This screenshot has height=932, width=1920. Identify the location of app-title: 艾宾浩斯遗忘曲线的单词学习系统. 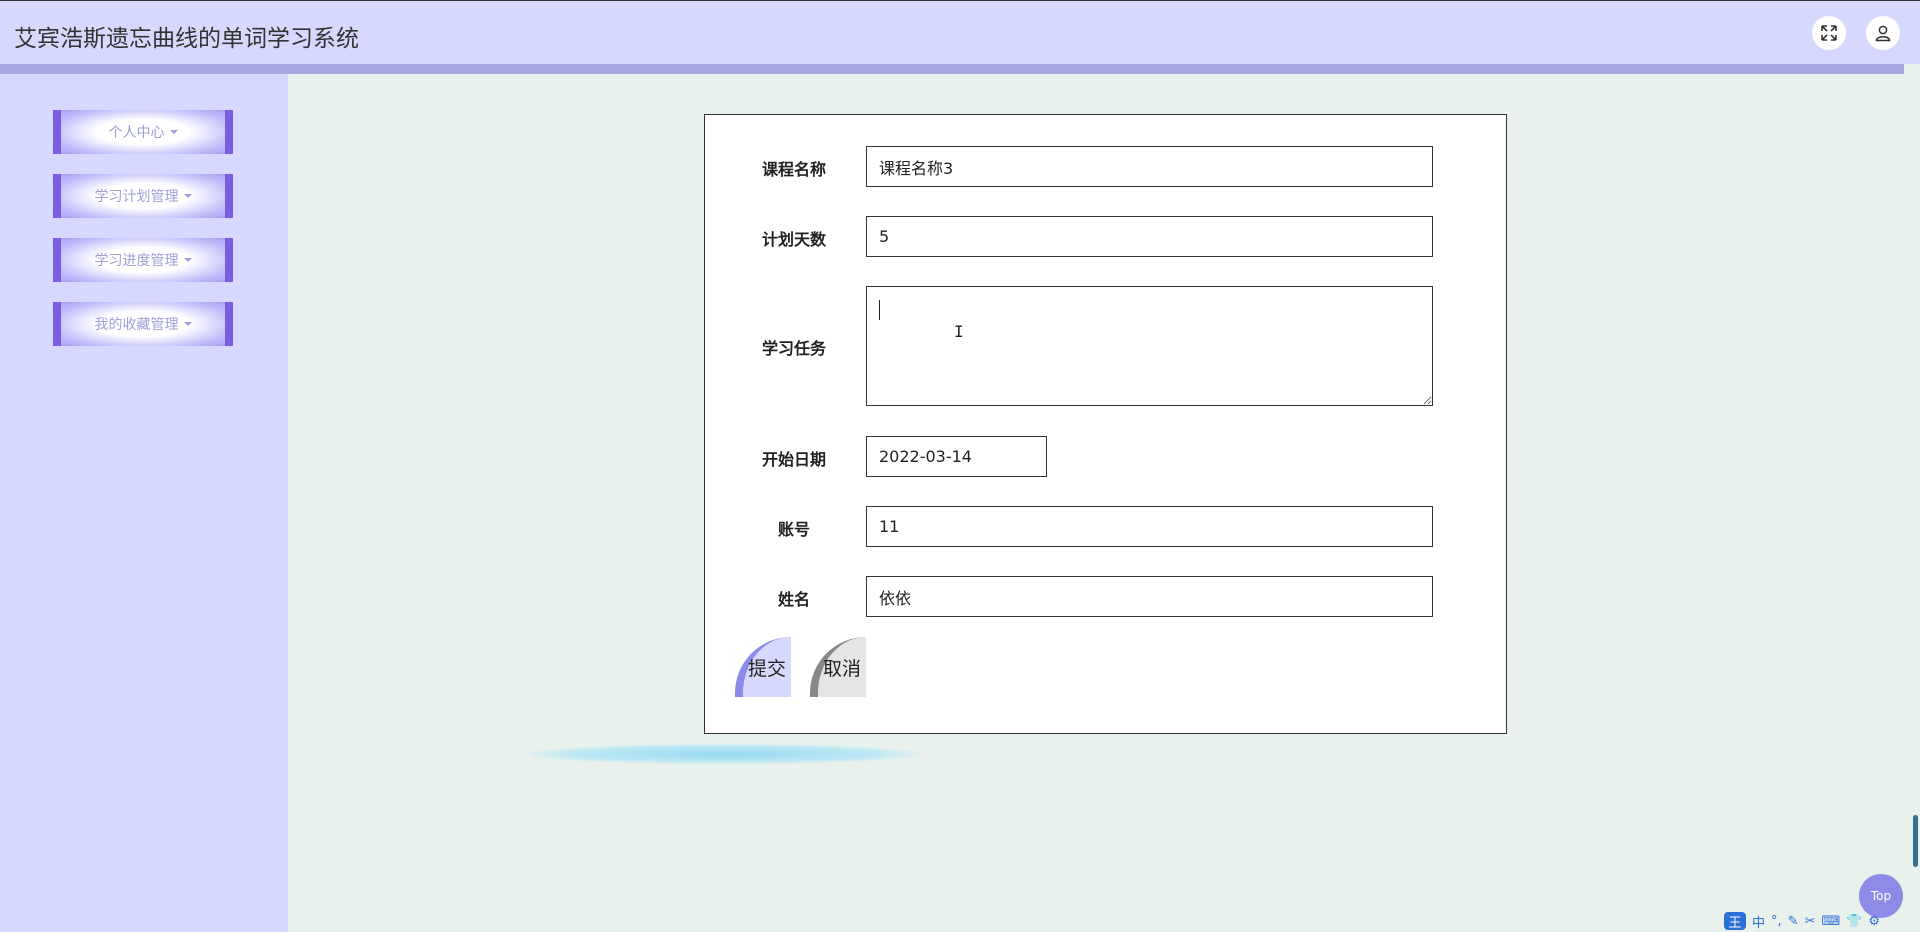
(186, 39).